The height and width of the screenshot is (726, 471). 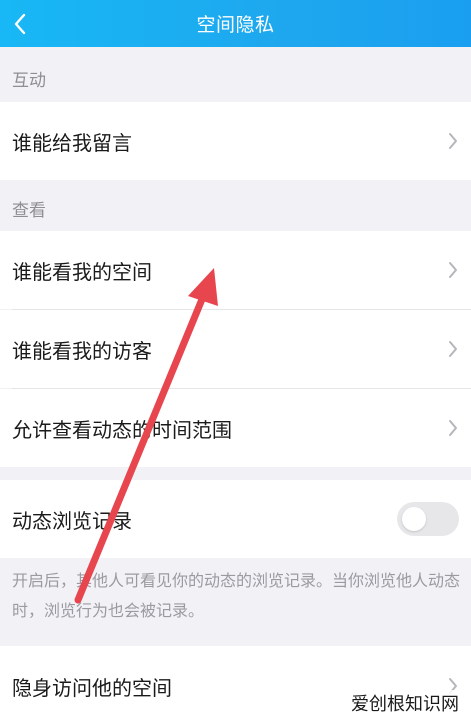 I want to click on top-bar: 空间隐私, so click(x=235, y=23).